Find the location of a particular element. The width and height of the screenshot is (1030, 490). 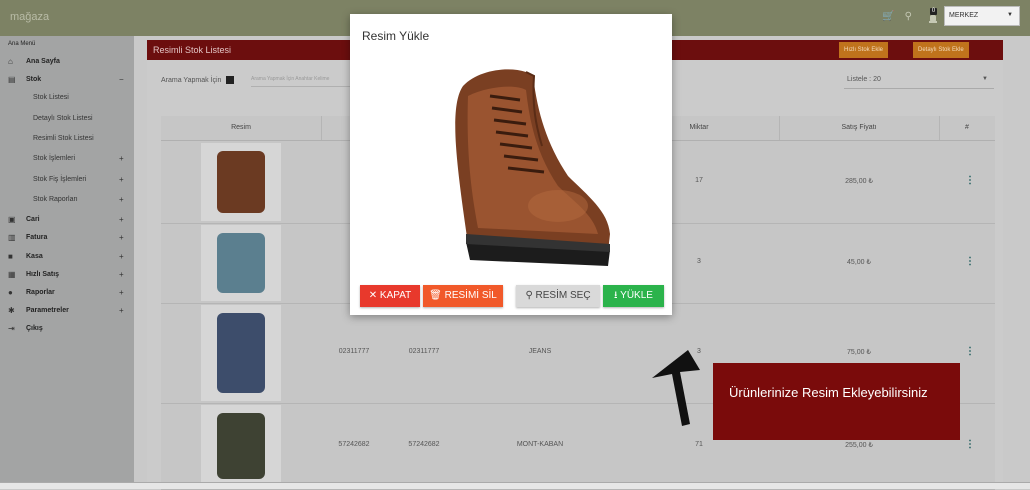

stock-icon: ▤ is located at coordinates (12, 80).